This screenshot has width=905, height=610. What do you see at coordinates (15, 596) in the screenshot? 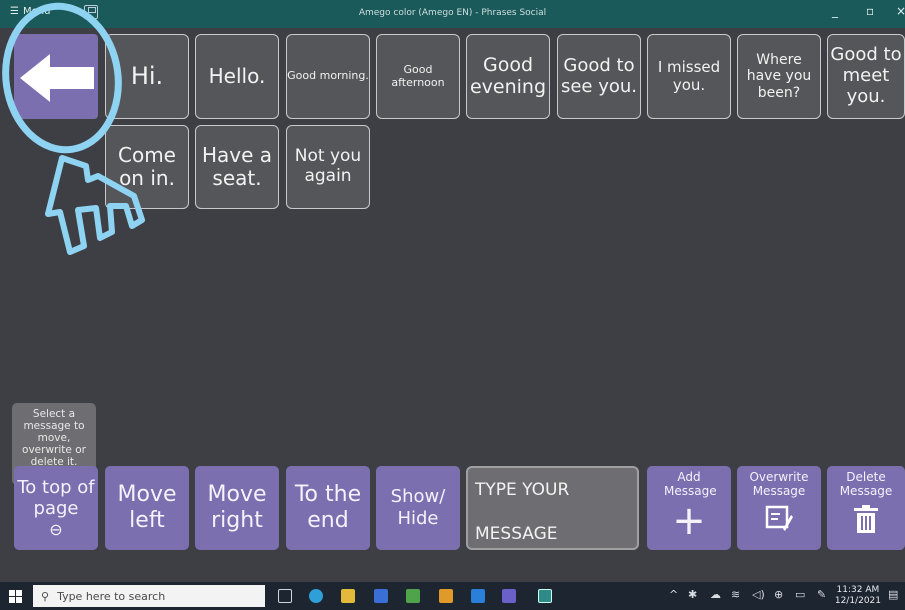
I see `windows-start-icon` at bounding box center [15, 596].